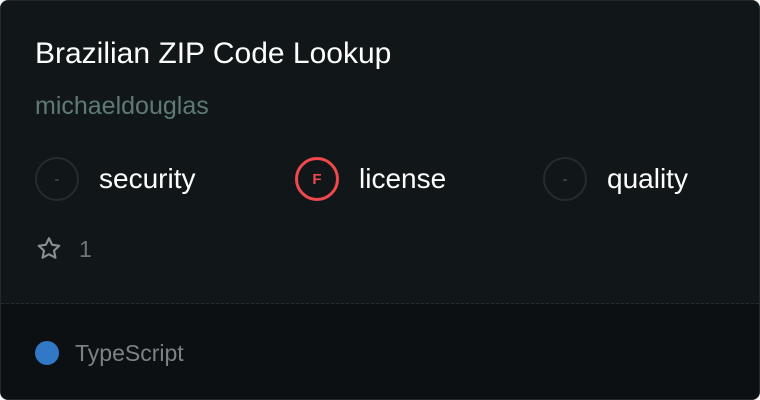 Image resolution: width=760 pixels, height=400 pixels. Describe the element at coordinates (403, 178) in the screenshot. I see `license-grade-label: license` at that location.